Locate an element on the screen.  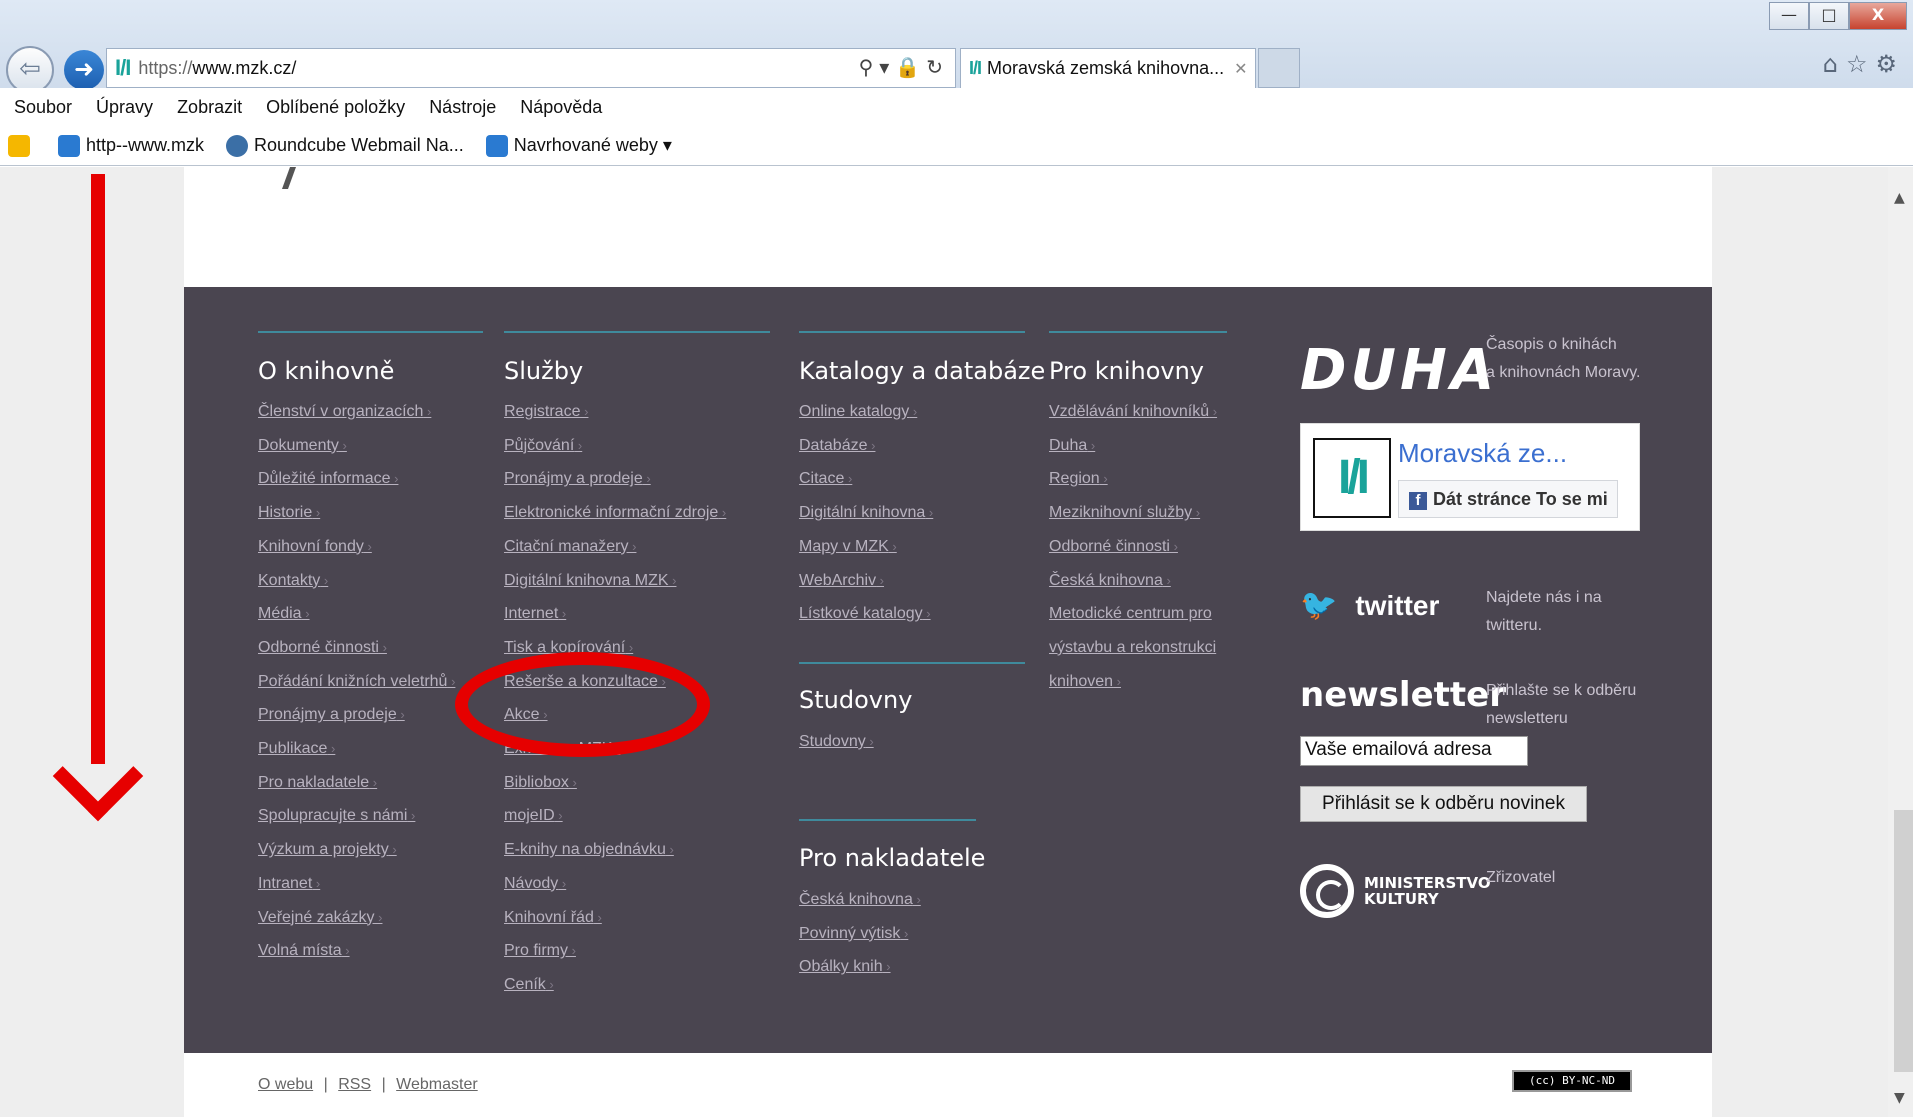
menu-upravy: Úpravy is located at coordinates (124, 107).